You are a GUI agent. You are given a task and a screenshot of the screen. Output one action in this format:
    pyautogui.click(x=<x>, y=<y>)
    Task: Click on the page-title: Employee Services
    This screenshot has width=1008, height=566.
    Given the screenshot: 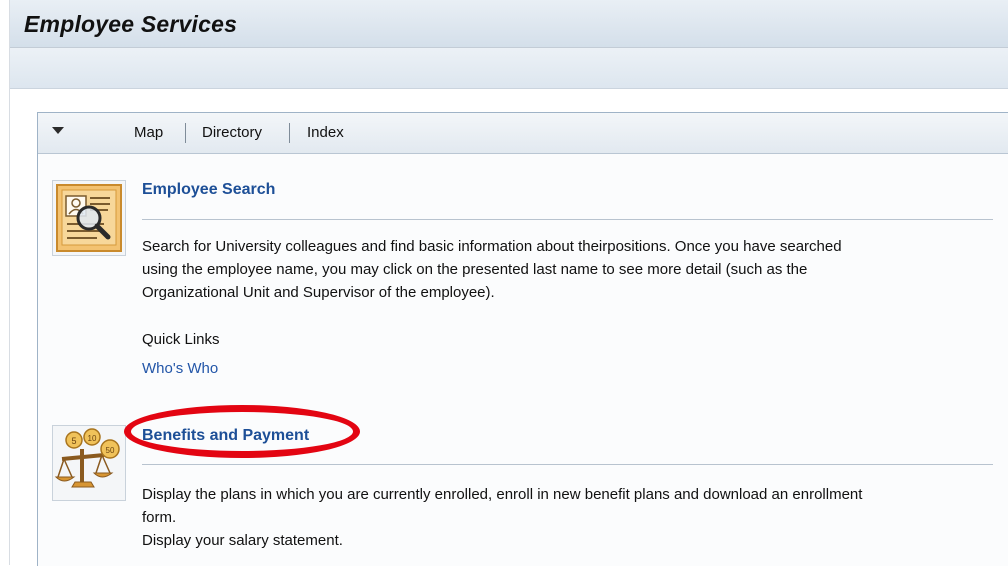 What is the action you would take?
    pyautogui.click(x=131, y=24)
    